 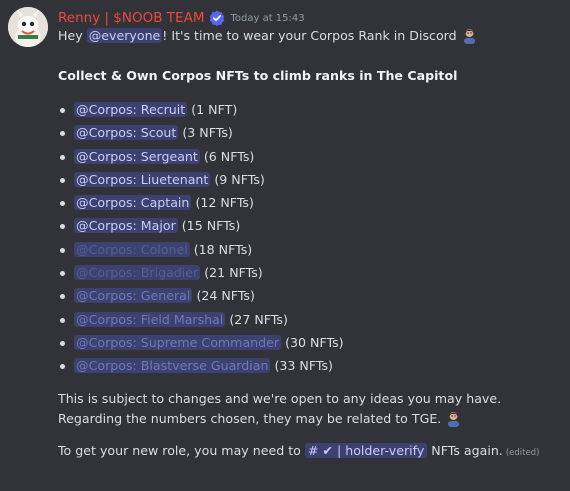 What do you see at coordinates (310, 319) in the screenshot?
I see `list-item: @Corpos: Field Marshal (27 NFTs)` at bounding box center [310, 319].